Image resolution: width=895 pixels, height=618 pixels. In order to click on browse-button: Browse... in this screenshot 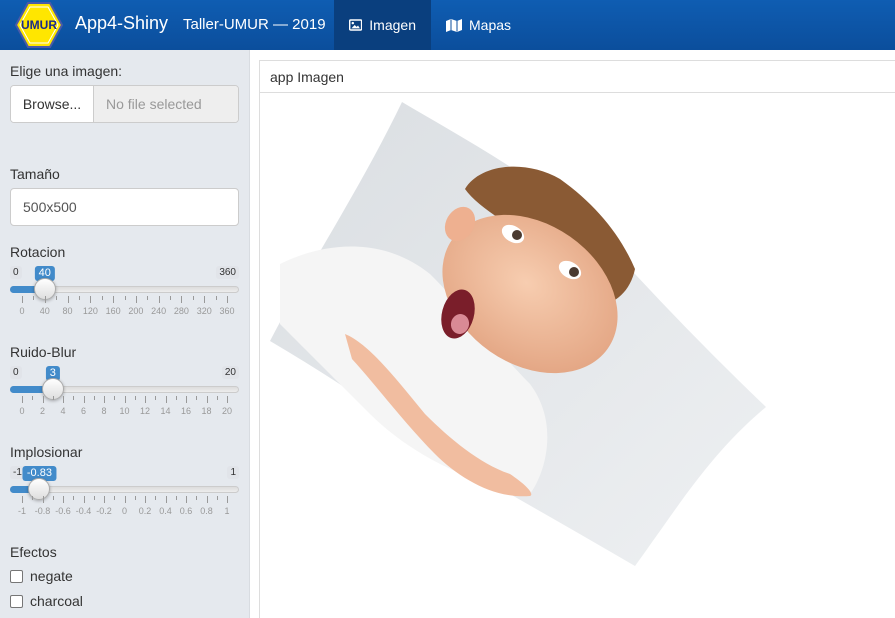, I will do `click(52, 104)`.